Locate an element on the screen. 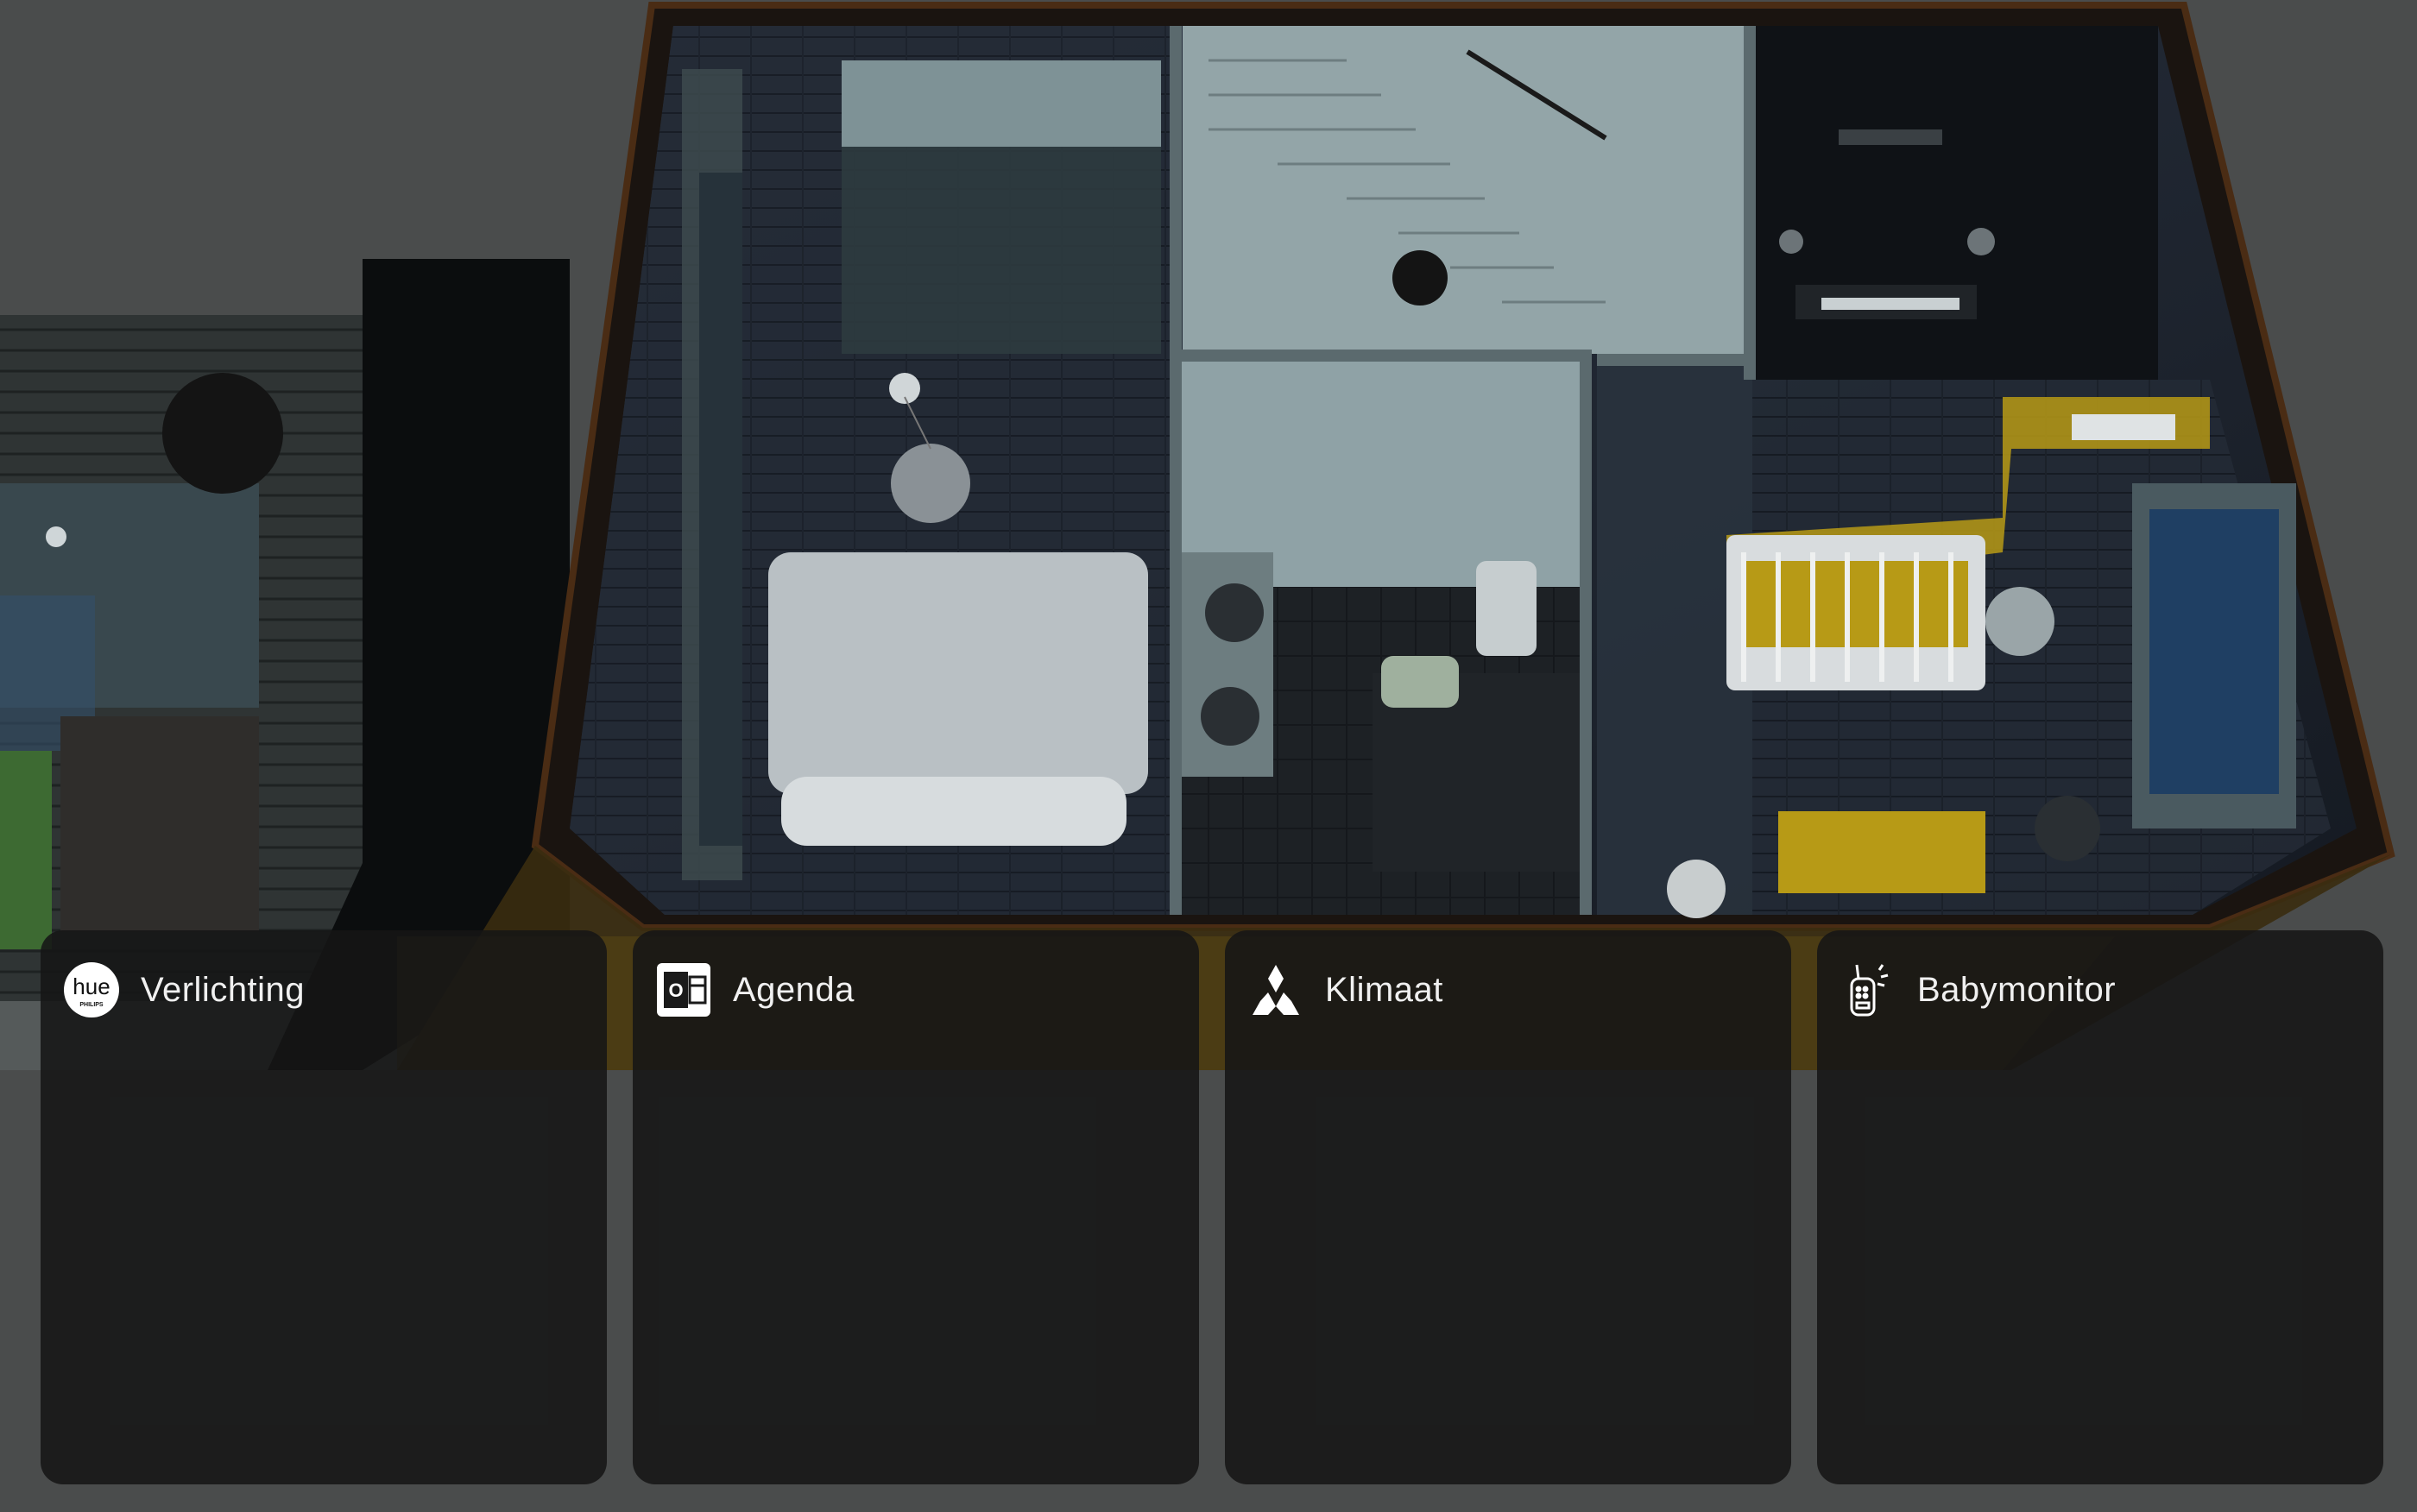  svg-text: PHILIPS is located at coordinates (91, 1005).